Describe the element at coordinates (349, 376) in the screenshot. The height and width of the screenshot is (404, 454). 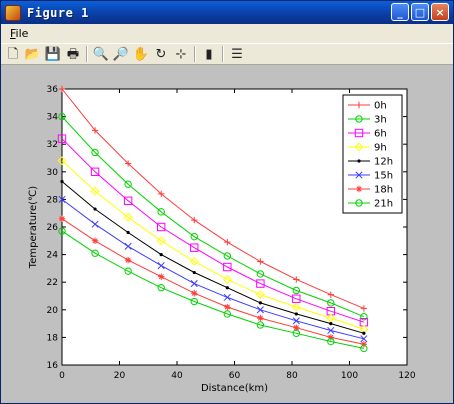
I see `x-tick-label: 100` at that location.